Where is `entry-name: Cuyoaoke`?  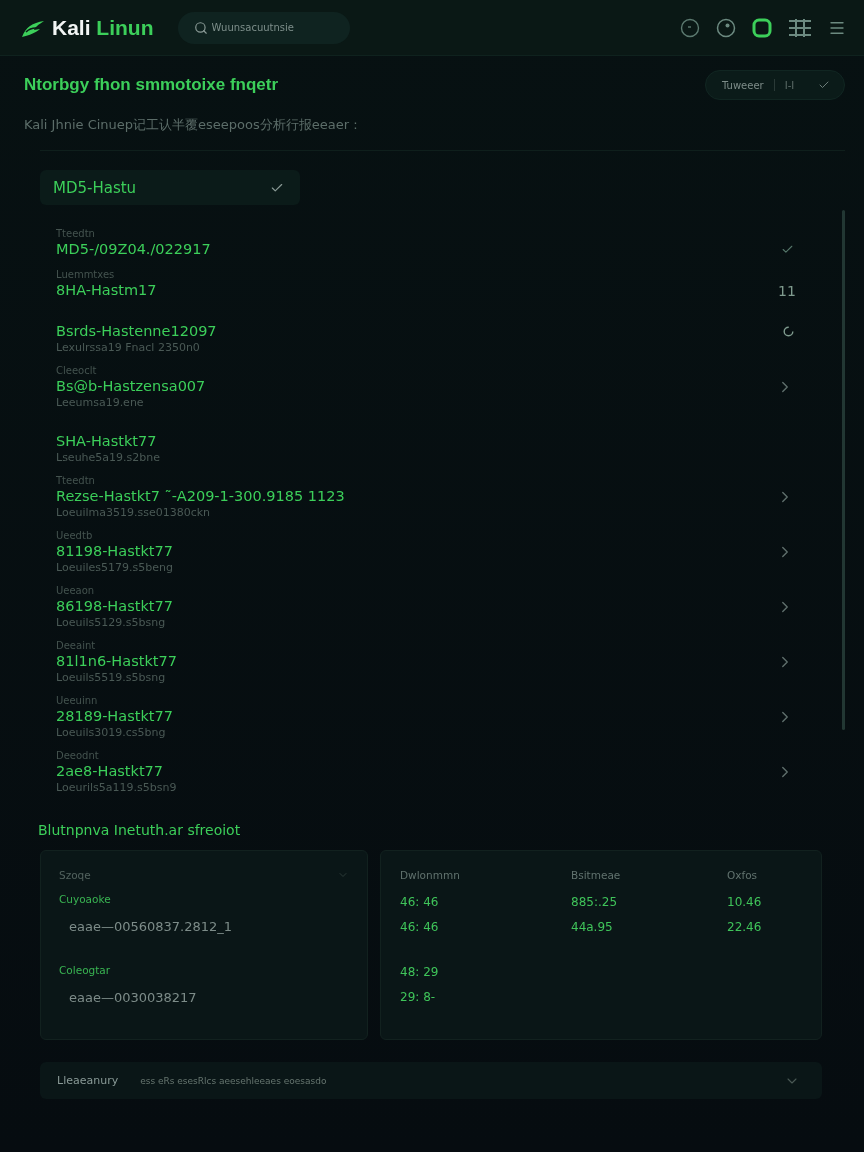 entry-name: Cuyoaoke is located at coordinates (85, 899).